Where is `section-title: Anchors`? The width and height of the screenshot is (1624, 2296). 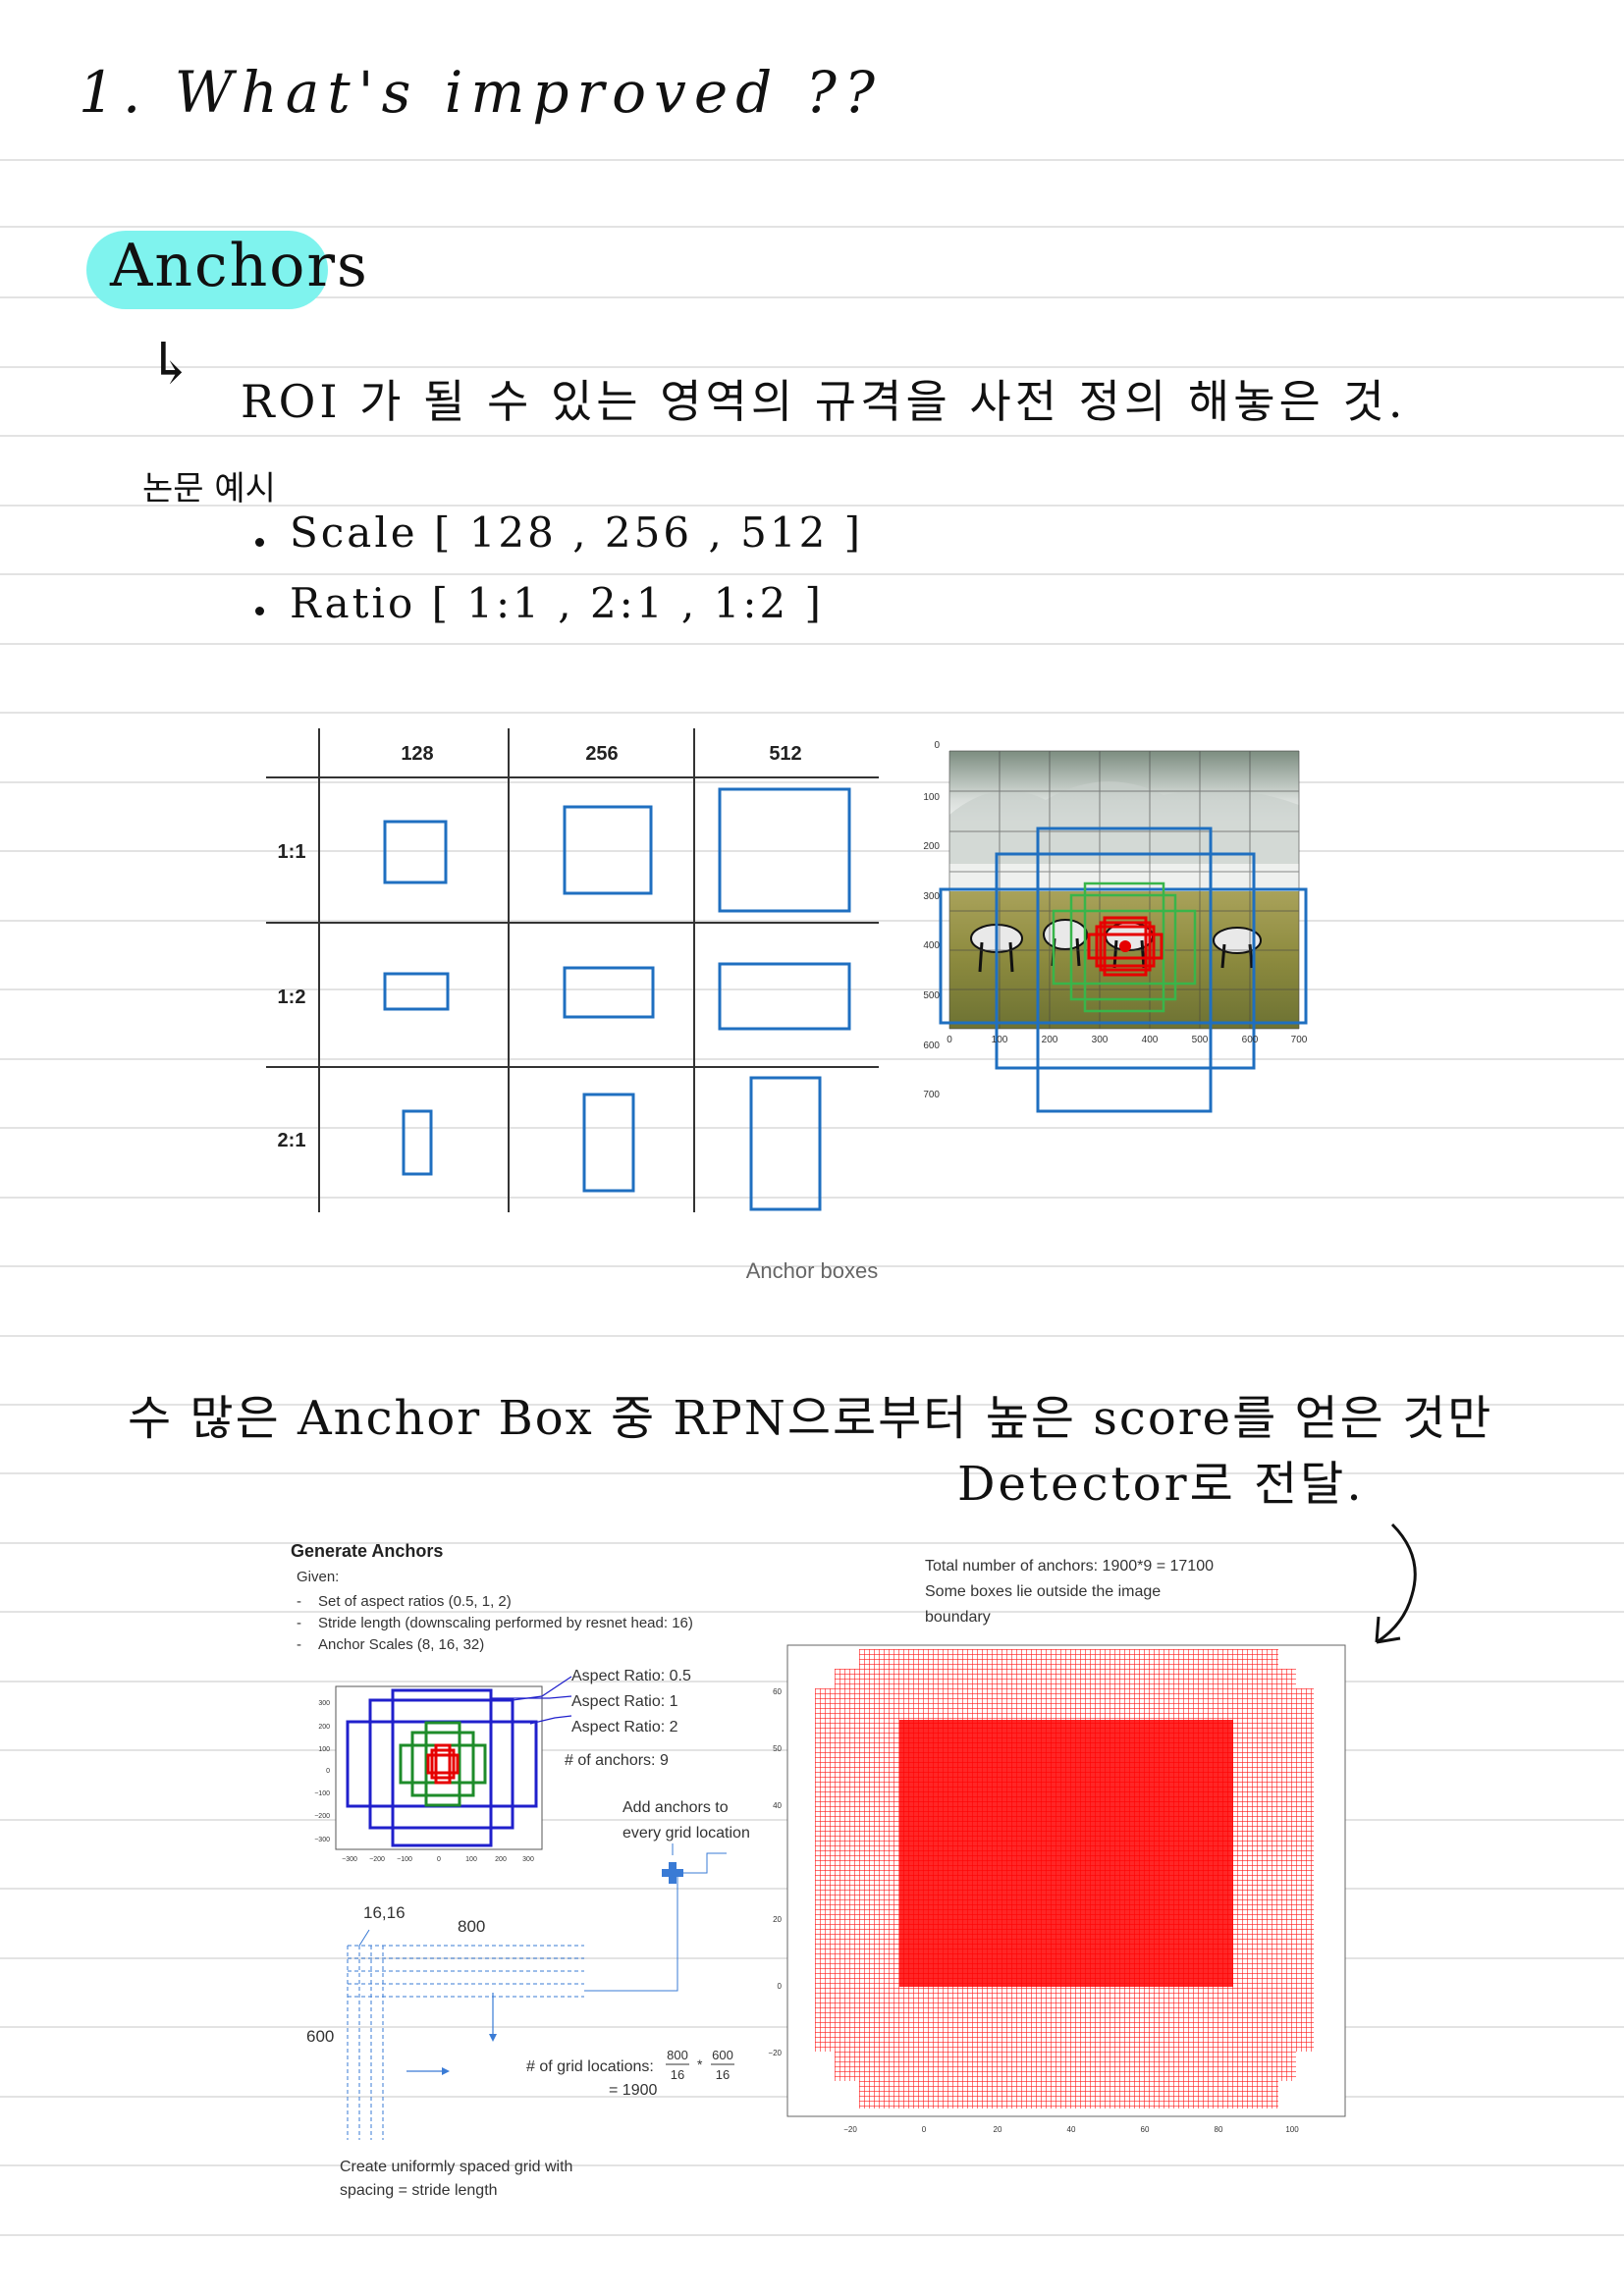
section-title: Anchors is located at coordinates (239, 266).